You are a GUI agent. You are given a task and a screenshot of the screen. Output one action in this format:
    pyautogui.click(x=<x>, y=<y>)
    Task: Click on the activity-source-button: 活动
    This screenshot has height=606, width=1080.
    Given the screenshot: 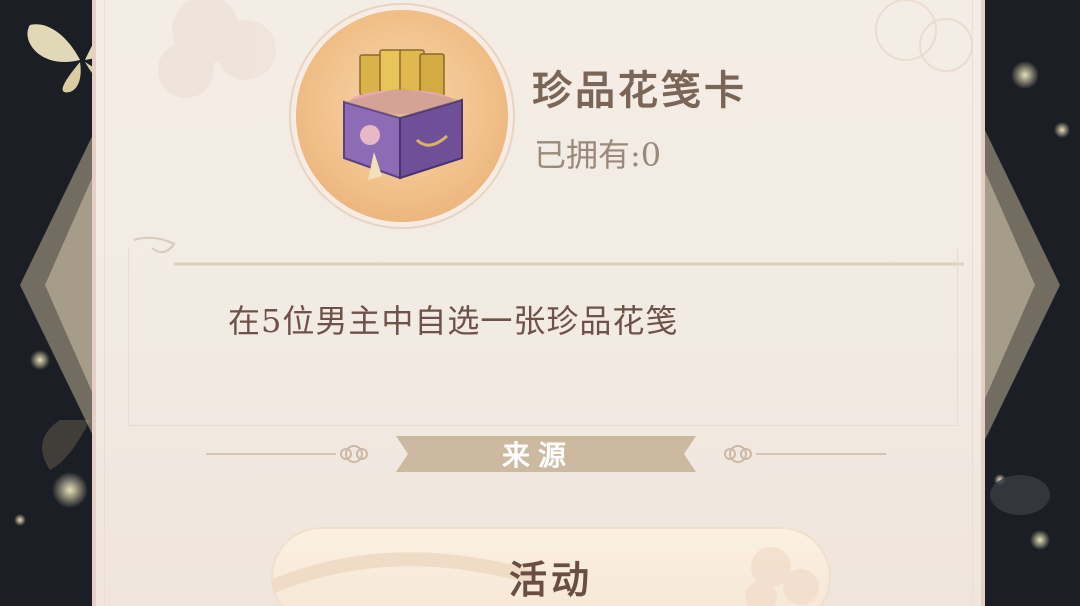 What is the action you would take?
    pyautogui.click(x=551, y=566)
    